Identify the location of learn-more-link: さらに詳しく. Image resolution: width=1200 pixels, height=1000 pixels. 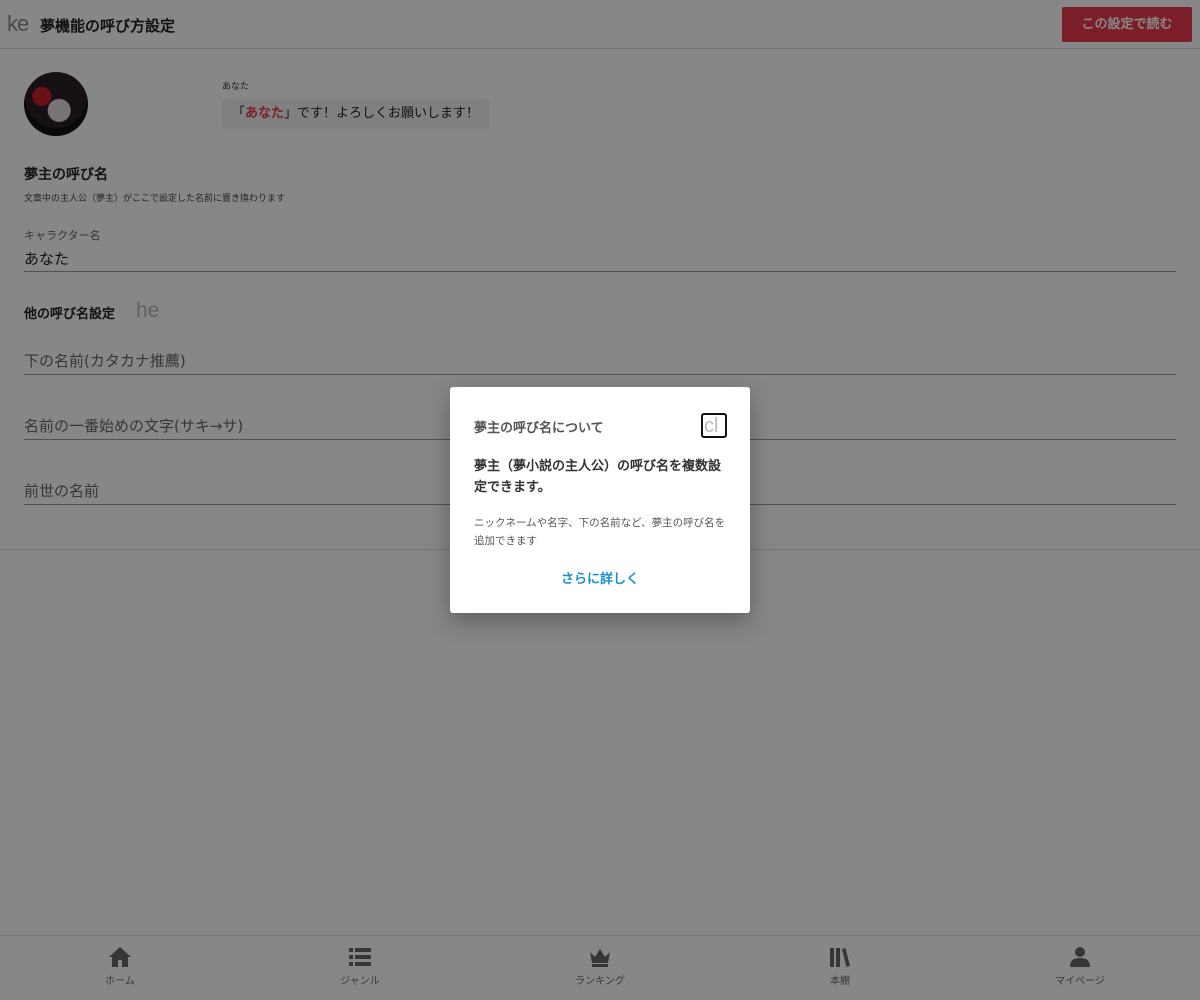
(600, 577).